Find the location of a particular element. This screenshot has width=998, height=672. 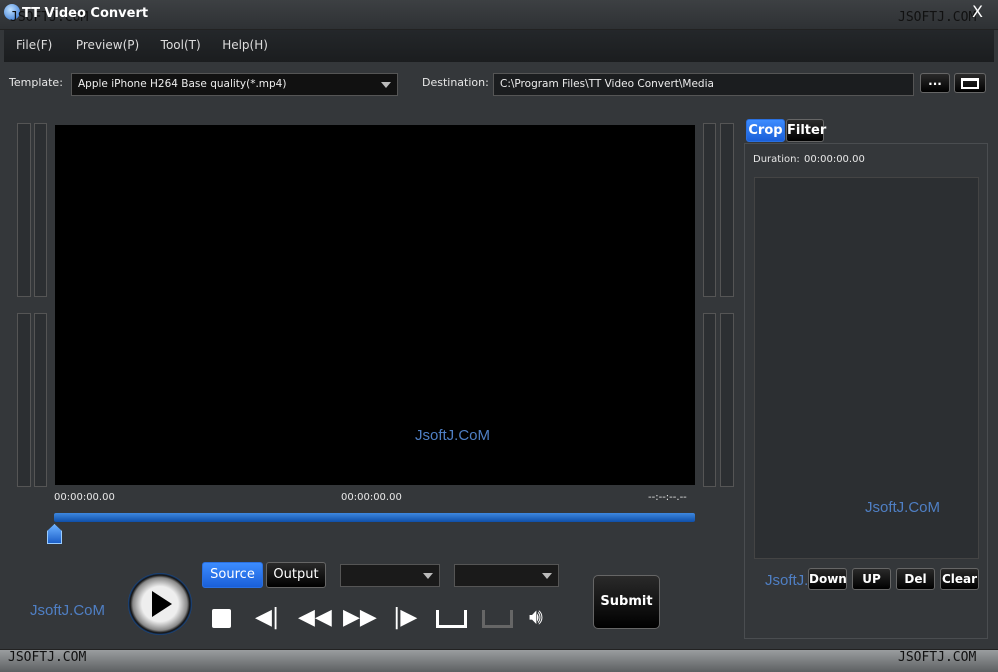

template-select: Apple iPhone H264 Base quality(*.mp4) is located at coordinates (234, 84).